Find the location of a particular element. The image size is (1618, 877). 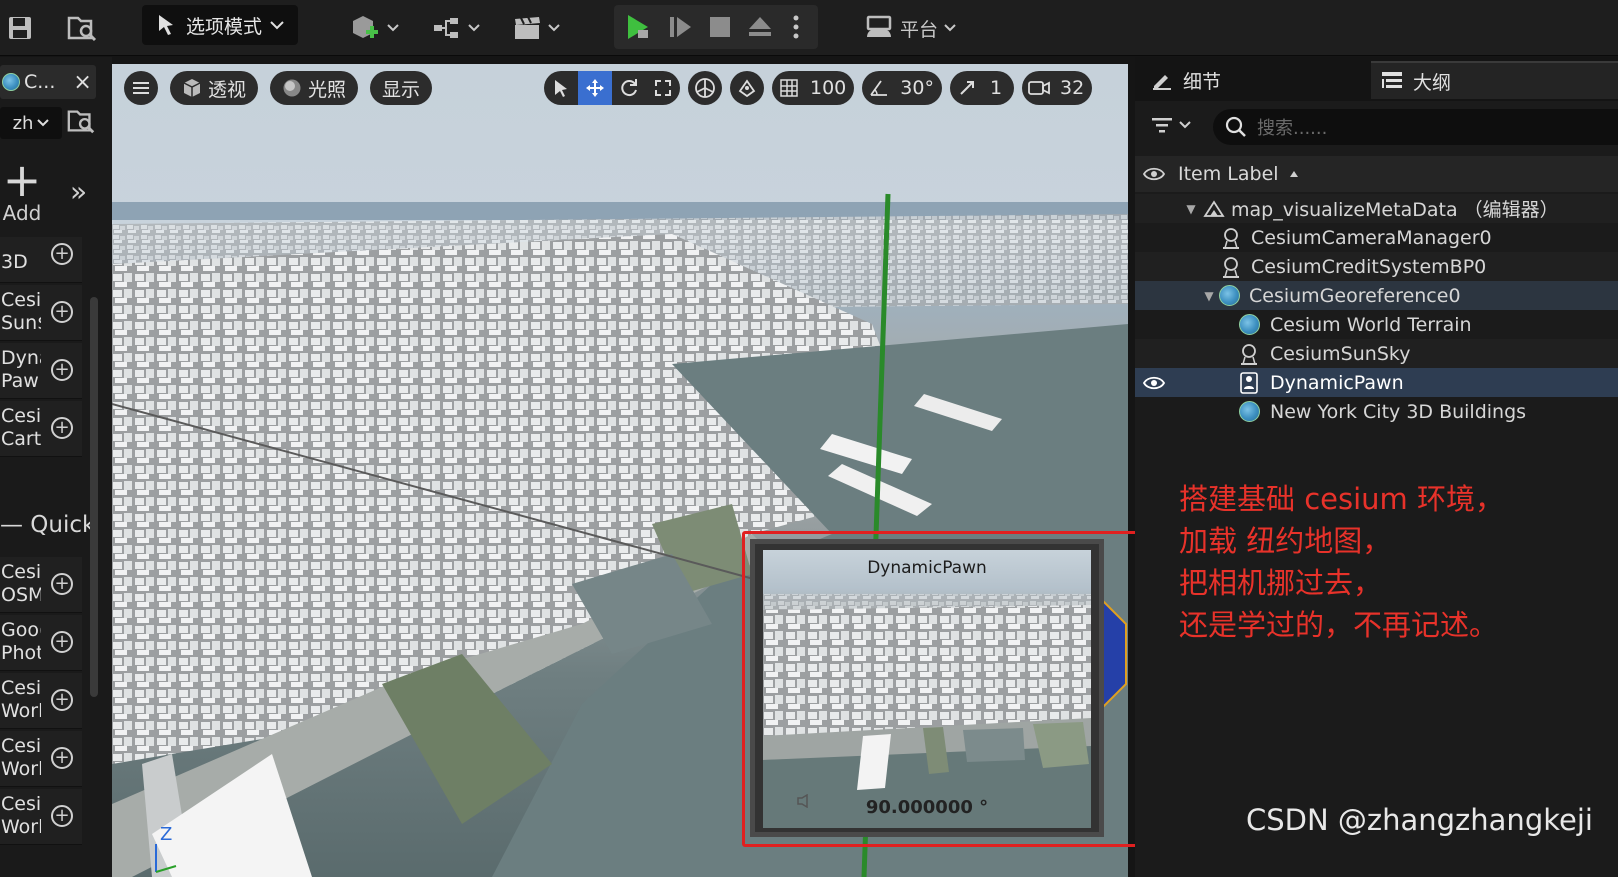

cesium-globe-icon is located at coordinates (11, 82).